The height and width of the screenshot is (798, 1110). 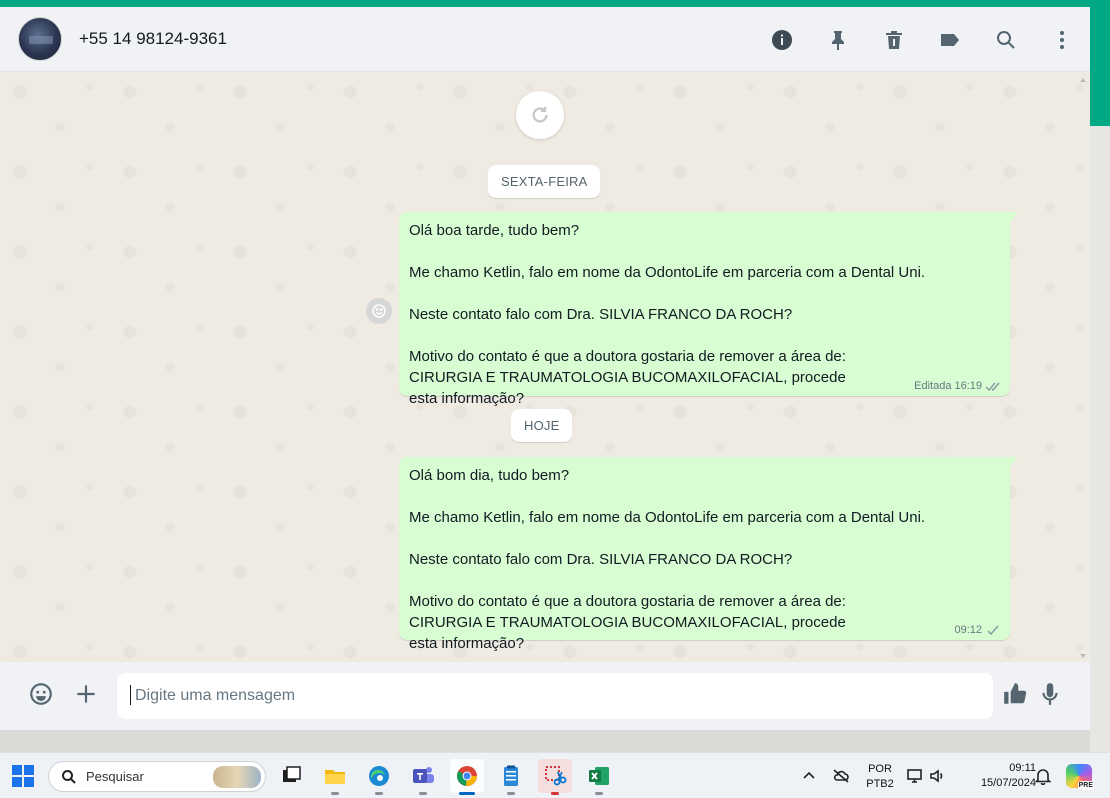 I want to click on taskbar-search-label: Pesquisar, so click(x=115, y=776).